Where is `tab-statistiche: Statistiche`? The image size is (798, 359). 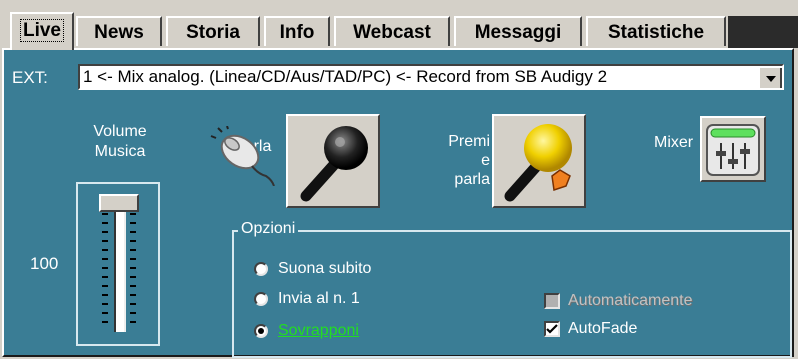
tab-statistiche: Statistiche is located at coordinates (656, 31).